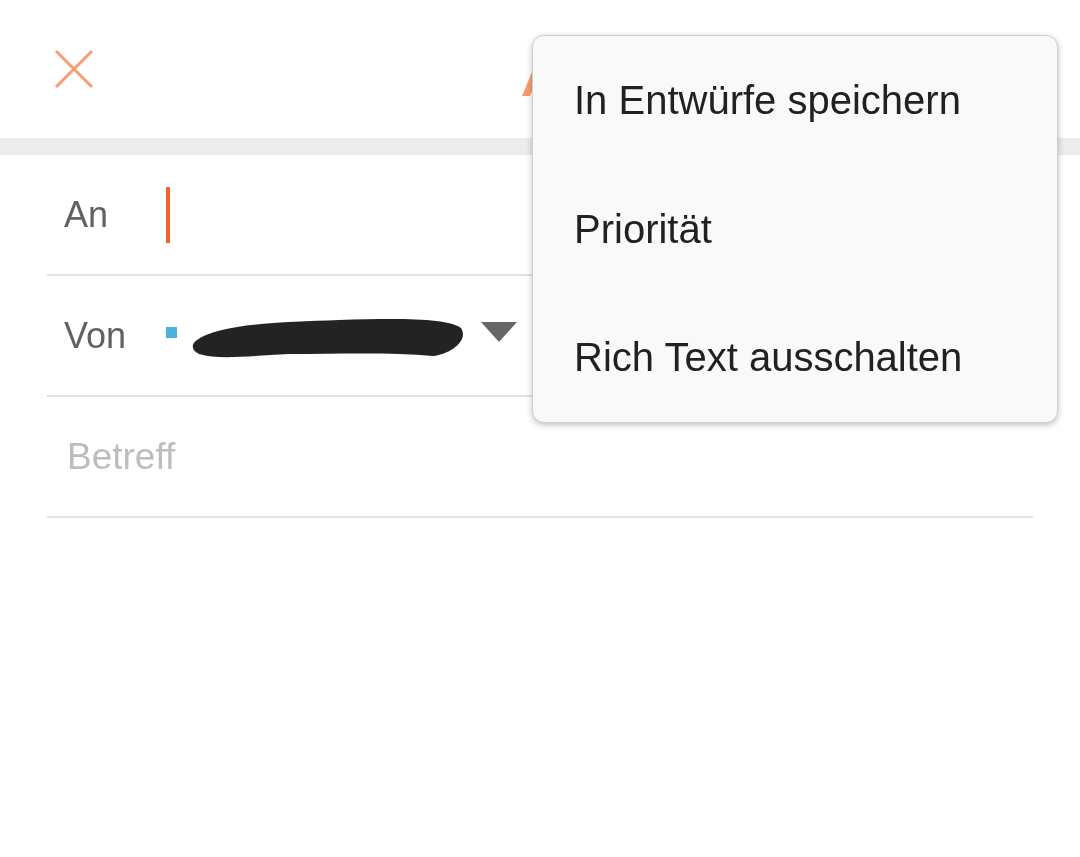  What do you see at coordinates (95, 335) in the screenshot?
I see `field-label: Von` at bounding box center [95, 335].